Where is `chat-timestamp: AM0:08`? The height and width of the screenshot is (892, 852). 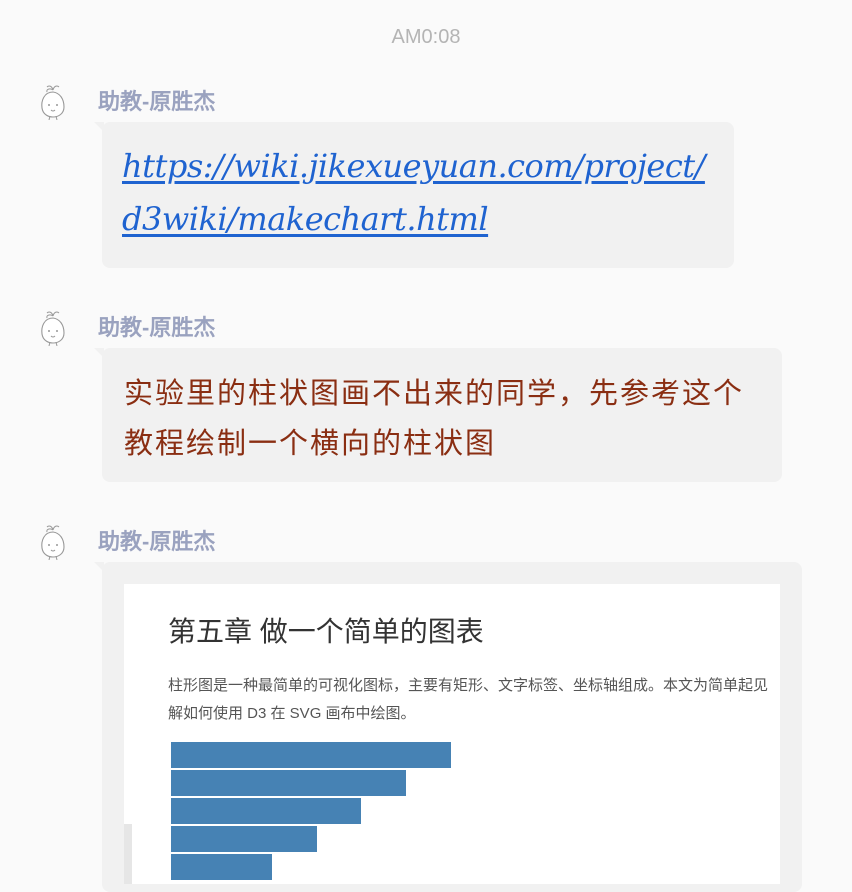 chat-timestamp: AM0:08 is located at coordinates (426, 37).